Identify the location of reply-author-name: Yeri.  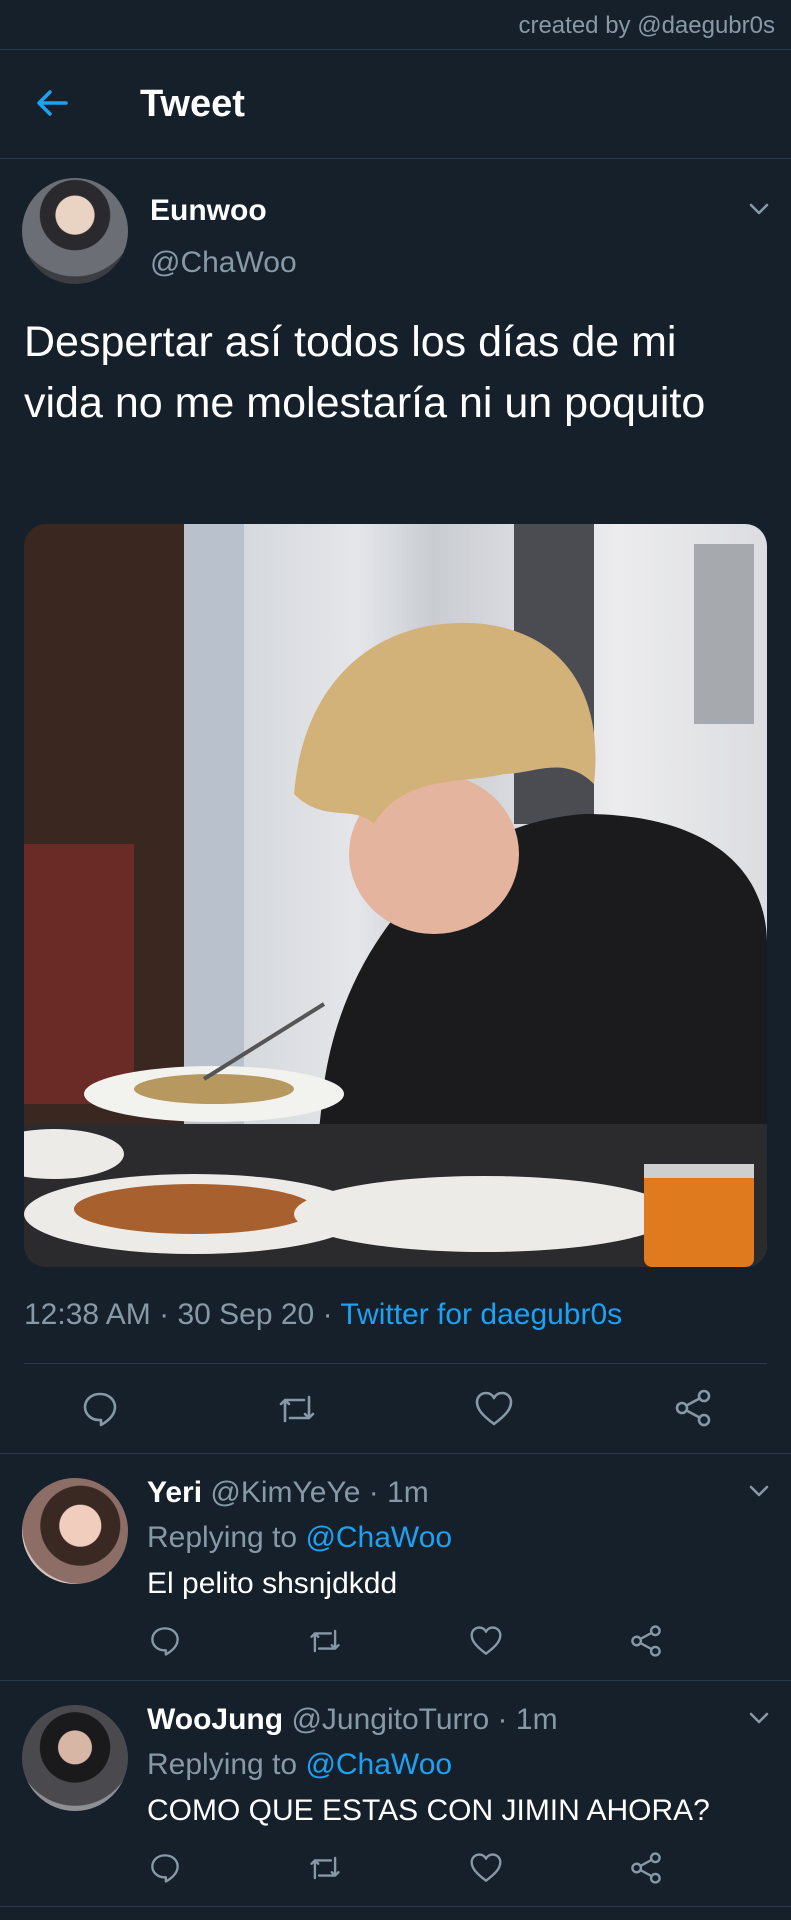
(174, 1492).